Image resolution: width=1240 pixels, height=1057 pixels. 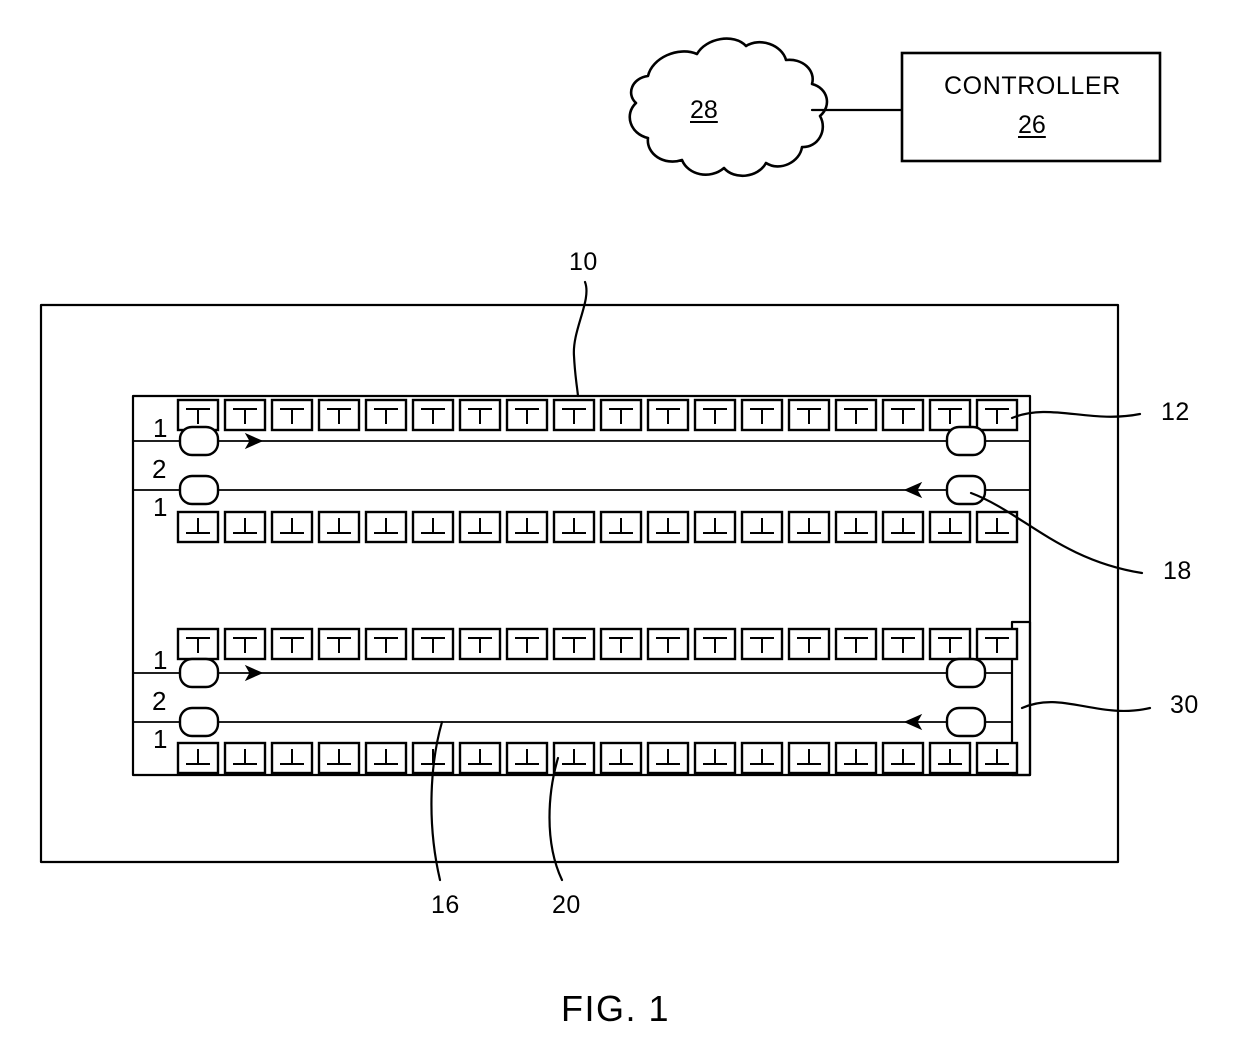 I want to click on reference-numeral-16: 16, so click(x=445, y=905).